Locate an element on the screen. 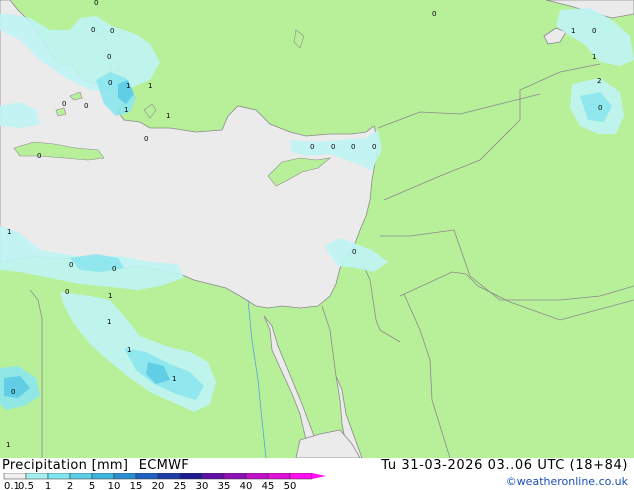 The image size is (634, 490). legend-arrow is located at coordinates (319, 476).